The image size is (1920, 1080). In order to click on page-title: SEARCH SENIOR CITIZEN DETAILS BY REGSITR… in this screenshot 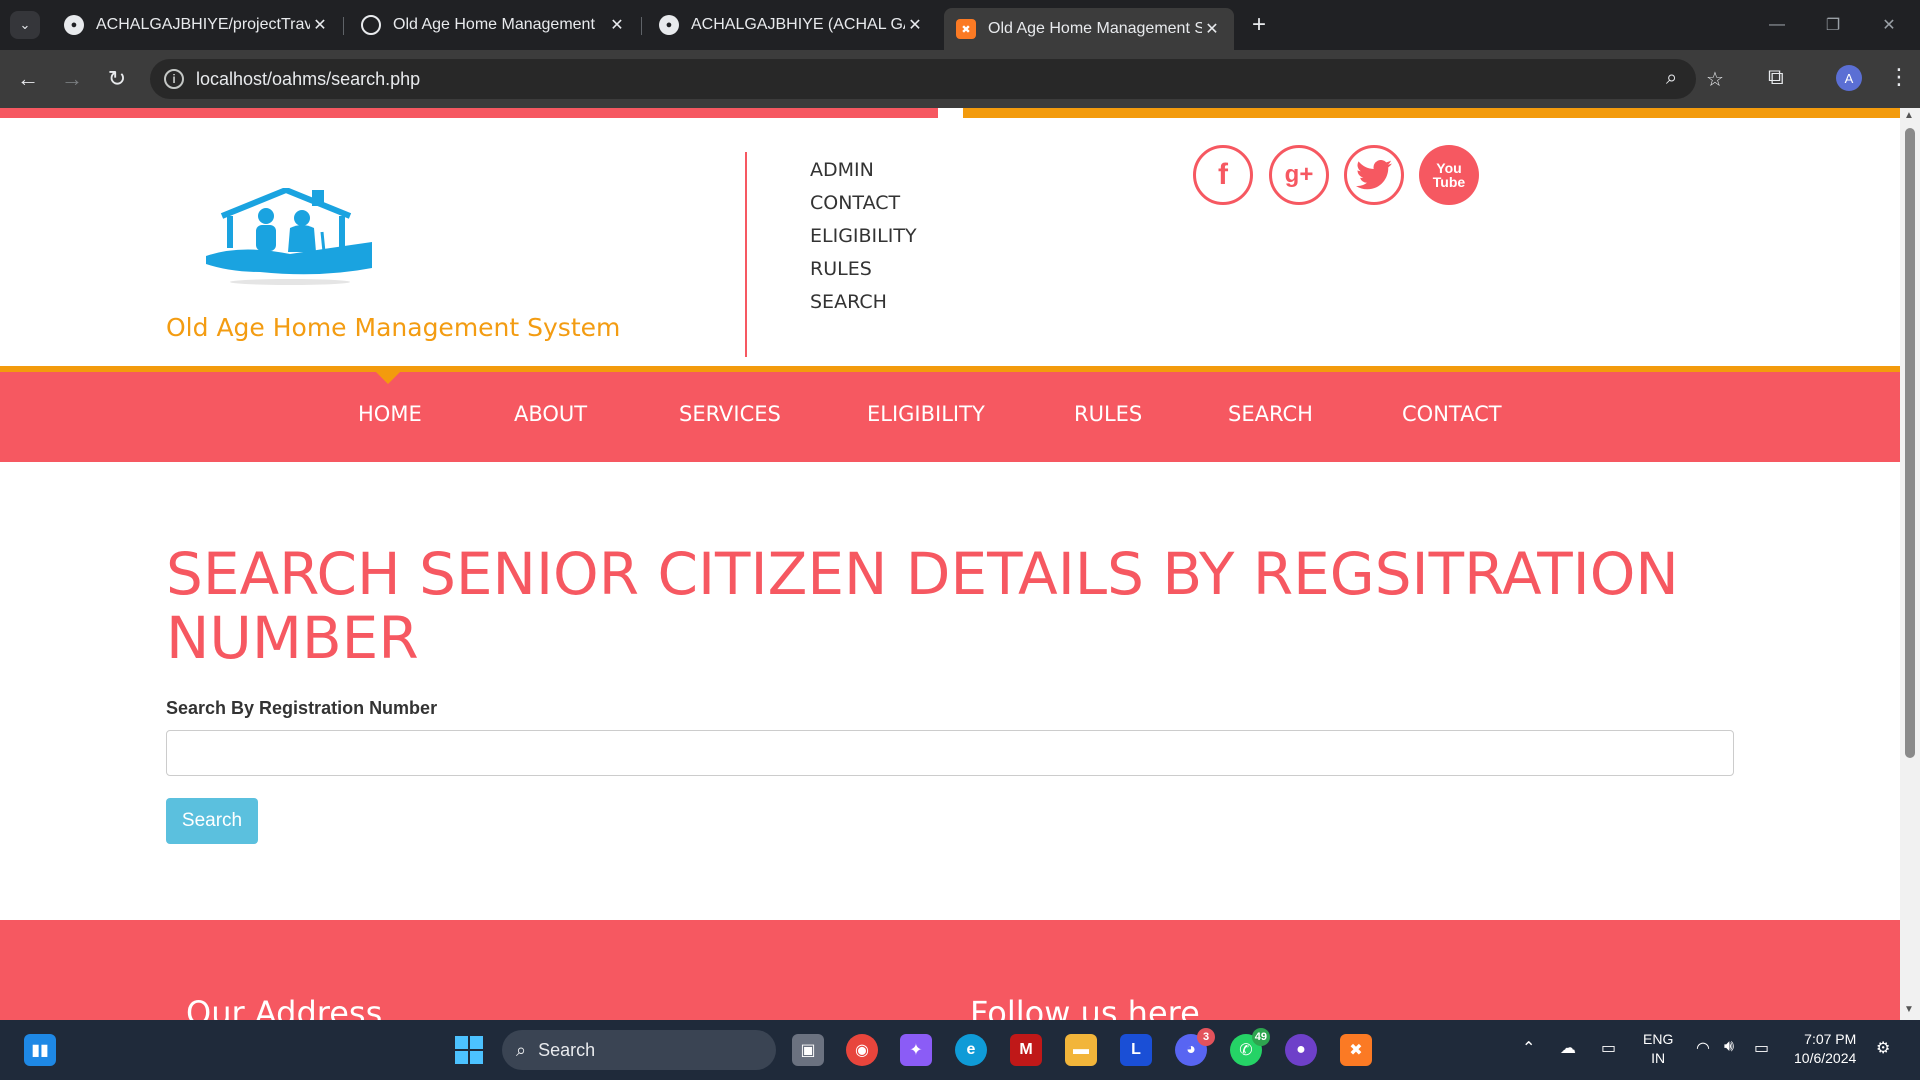, I will do `click(922, 606)`.